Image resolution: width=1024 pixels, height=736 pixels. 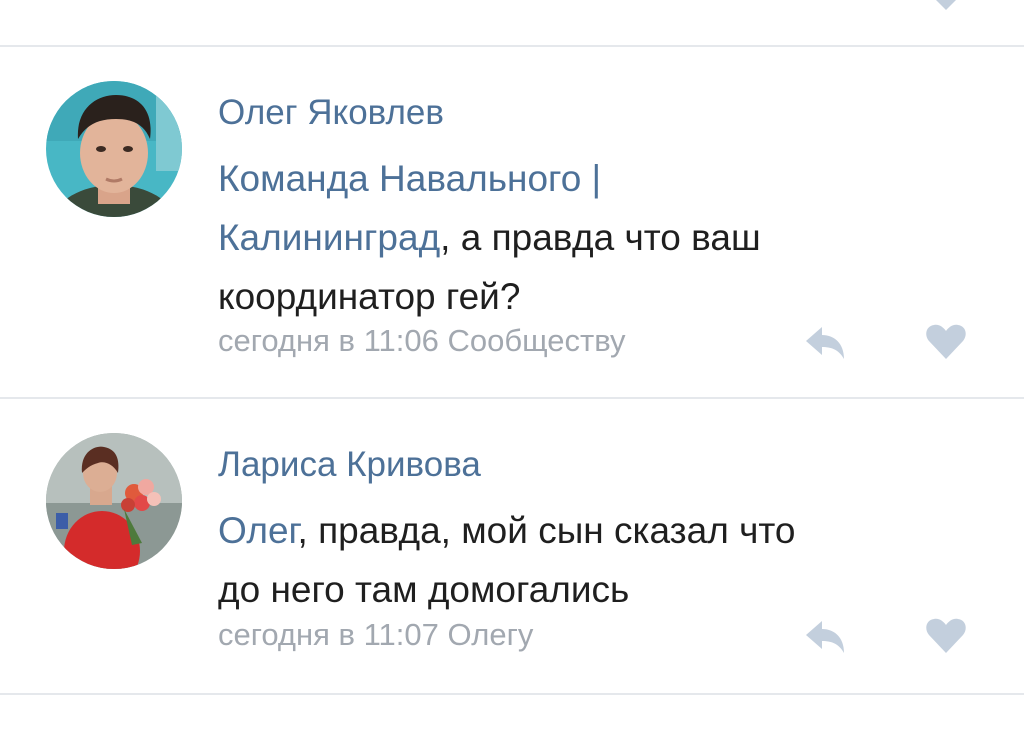 I want to click on reply-target: Олегу, so click(x=491, y=634).